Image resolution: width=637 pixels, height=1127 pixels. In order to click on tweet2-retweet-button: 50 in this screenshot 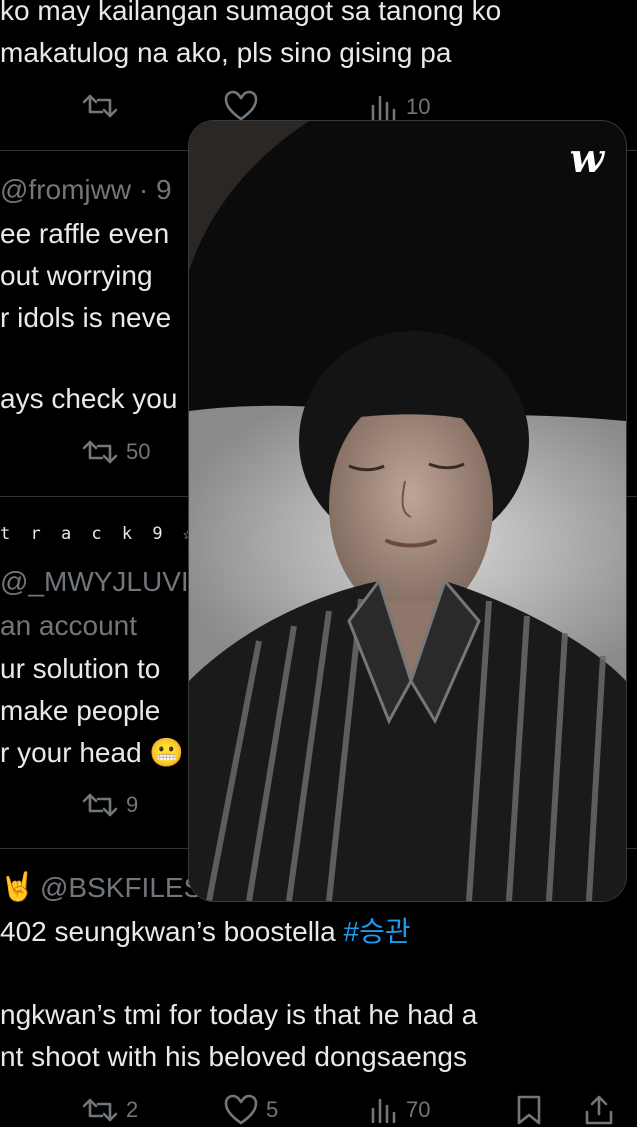, I will do `click(116, 452)`.